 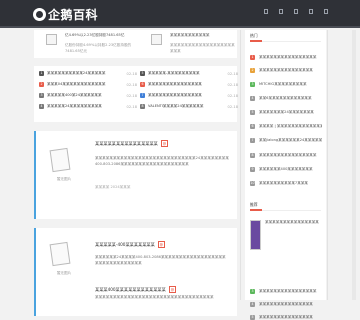 I want to click on sidebar-item: 5 某某某某某某某24某某某某某某某, so click(x=286, y=112).